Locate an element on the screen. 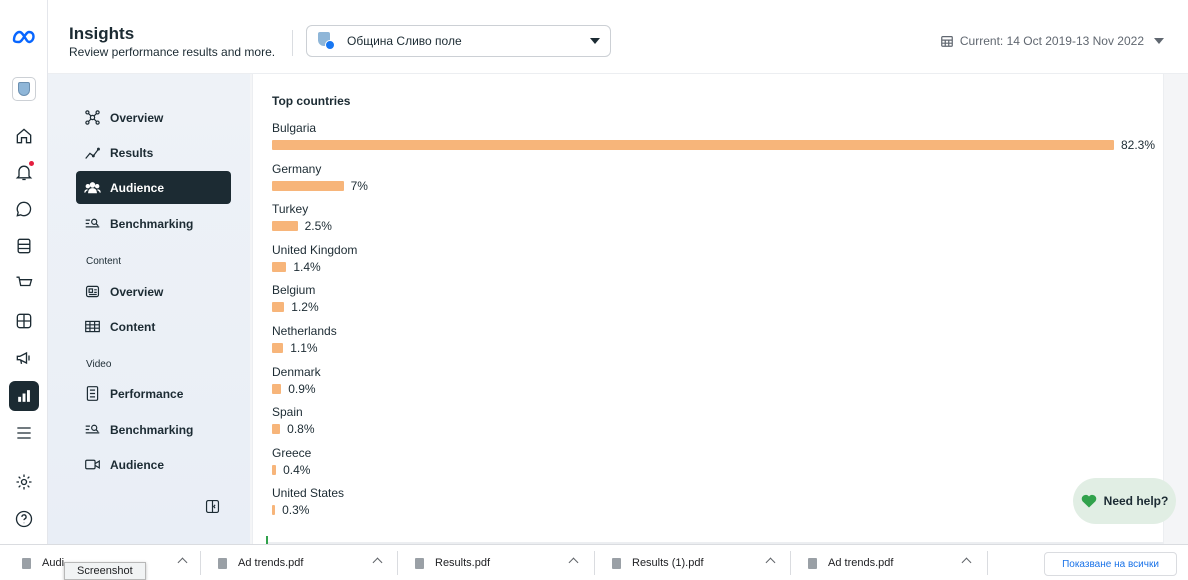  need-help-button: Need help? is located at coordinates (1124, 501).